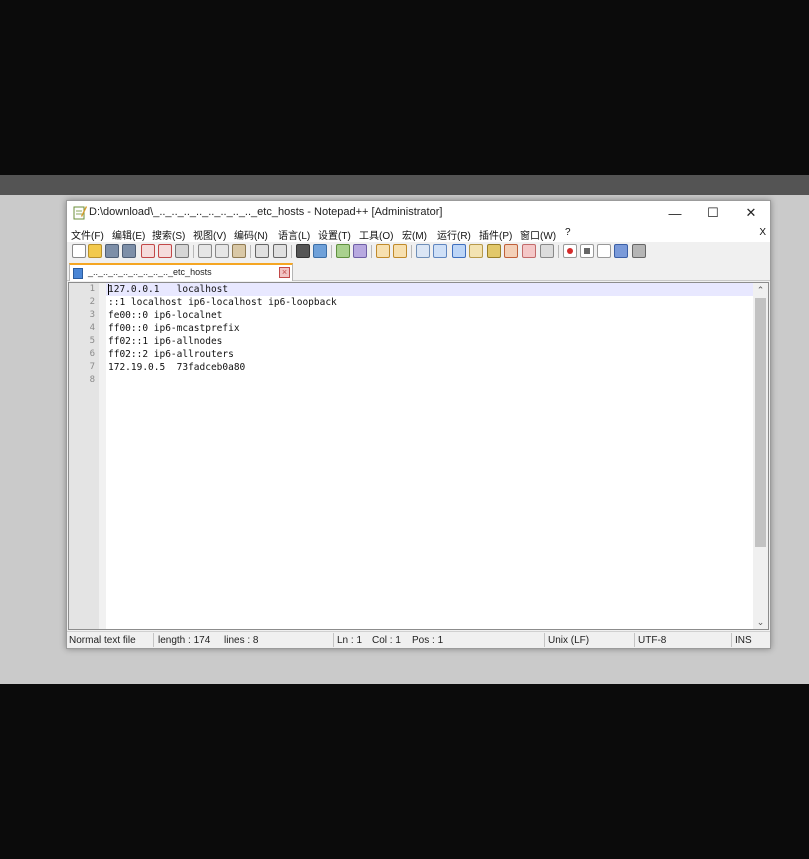 The image size is (809, 859). Describe the element at coordinates (538, 234) in the screenshot. I see `menu-window: 窗口(W)` at that location.